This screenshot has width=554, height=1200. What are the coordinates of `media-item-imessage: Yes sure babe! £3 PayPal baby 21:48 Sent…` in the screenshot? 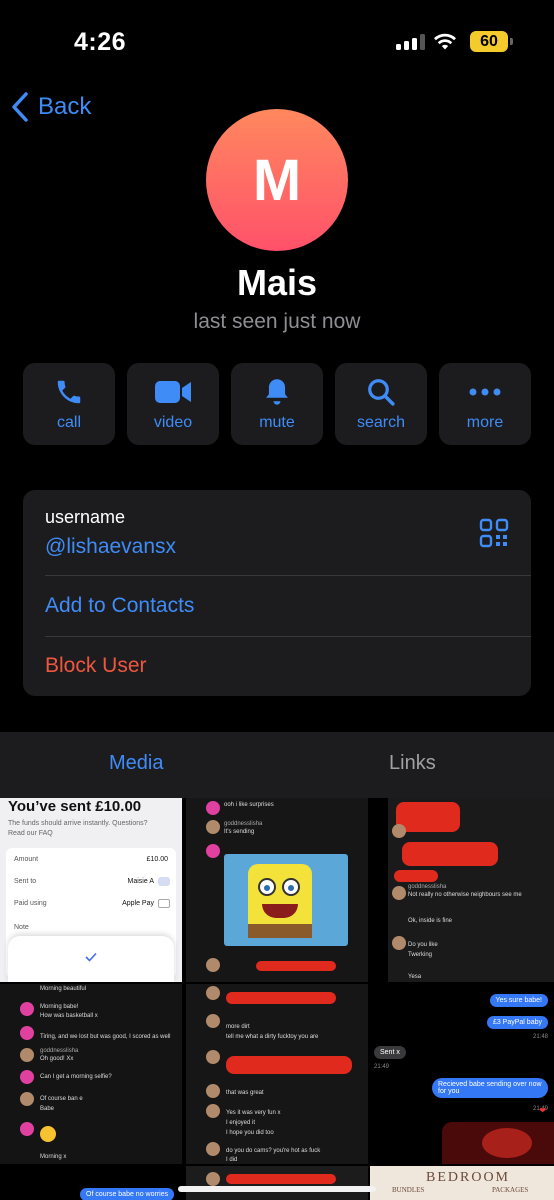 It's located at (462, 1074).